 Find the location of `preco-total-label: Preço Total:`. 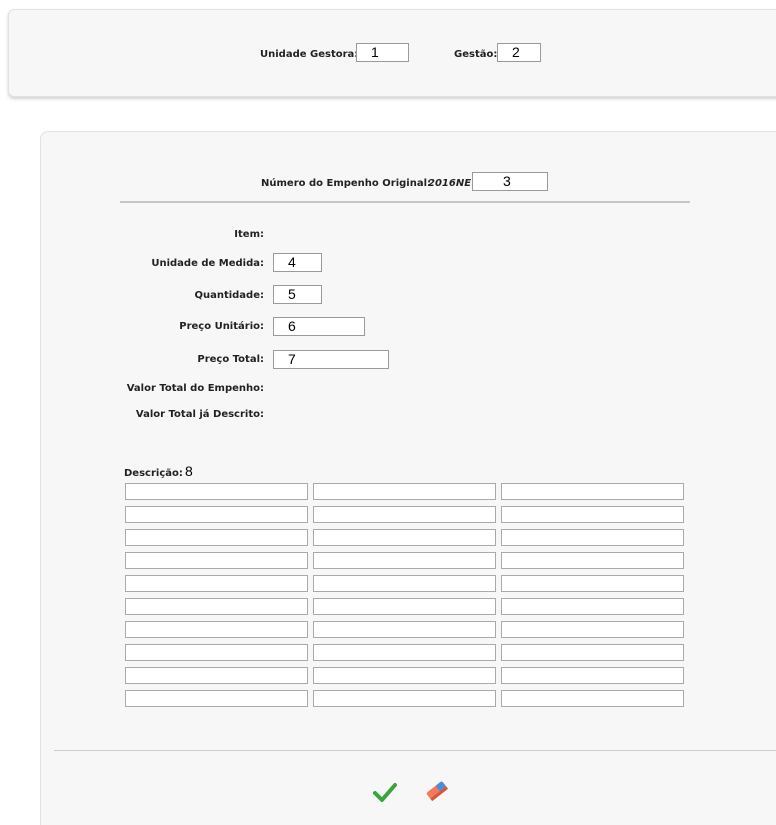

preco-total-label: Preço Total: is located at coordinates (230, 359).